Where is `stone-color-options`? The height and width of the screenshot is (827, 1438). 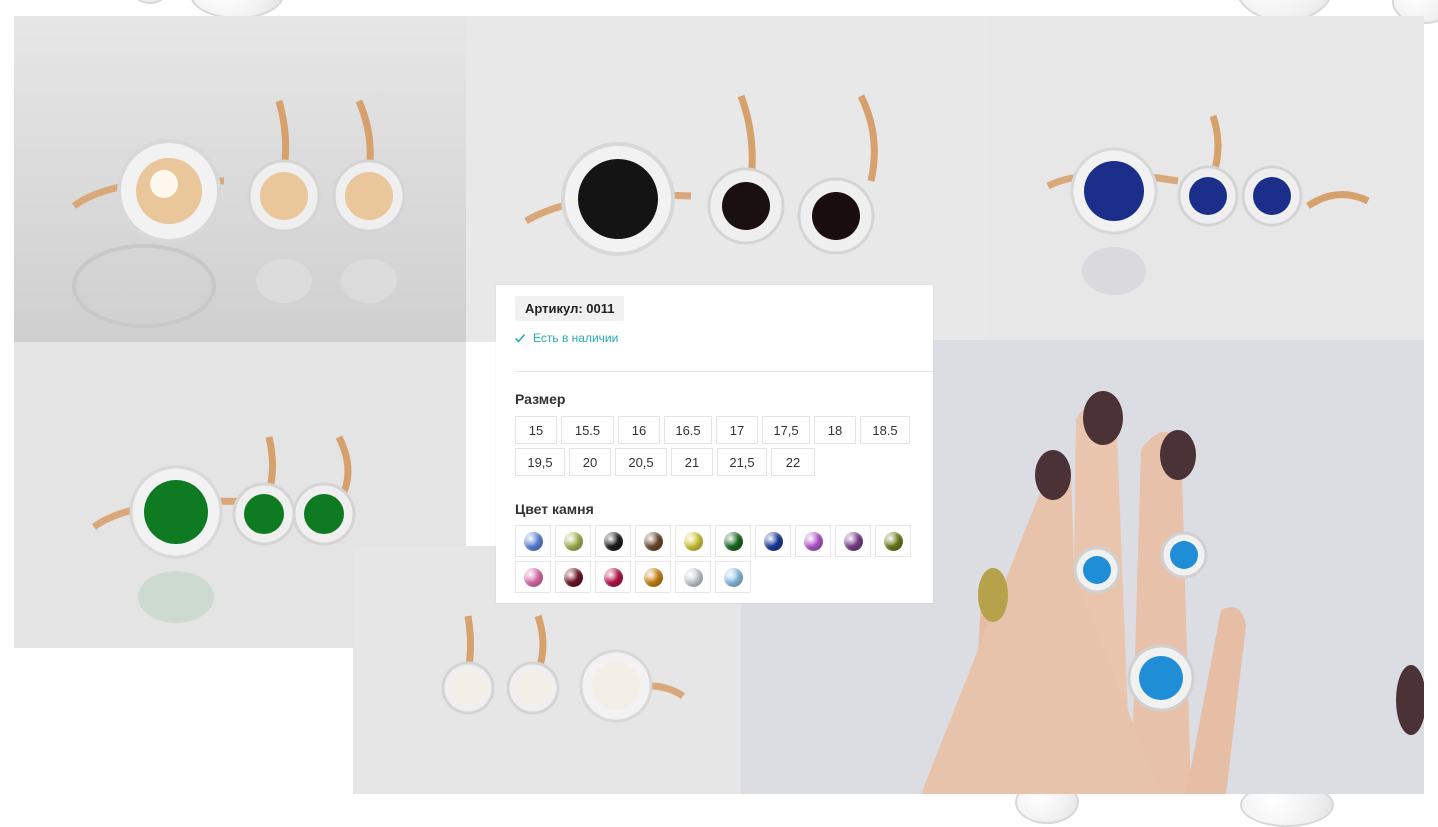 stone-color-options is located at coordinates (716, 559).